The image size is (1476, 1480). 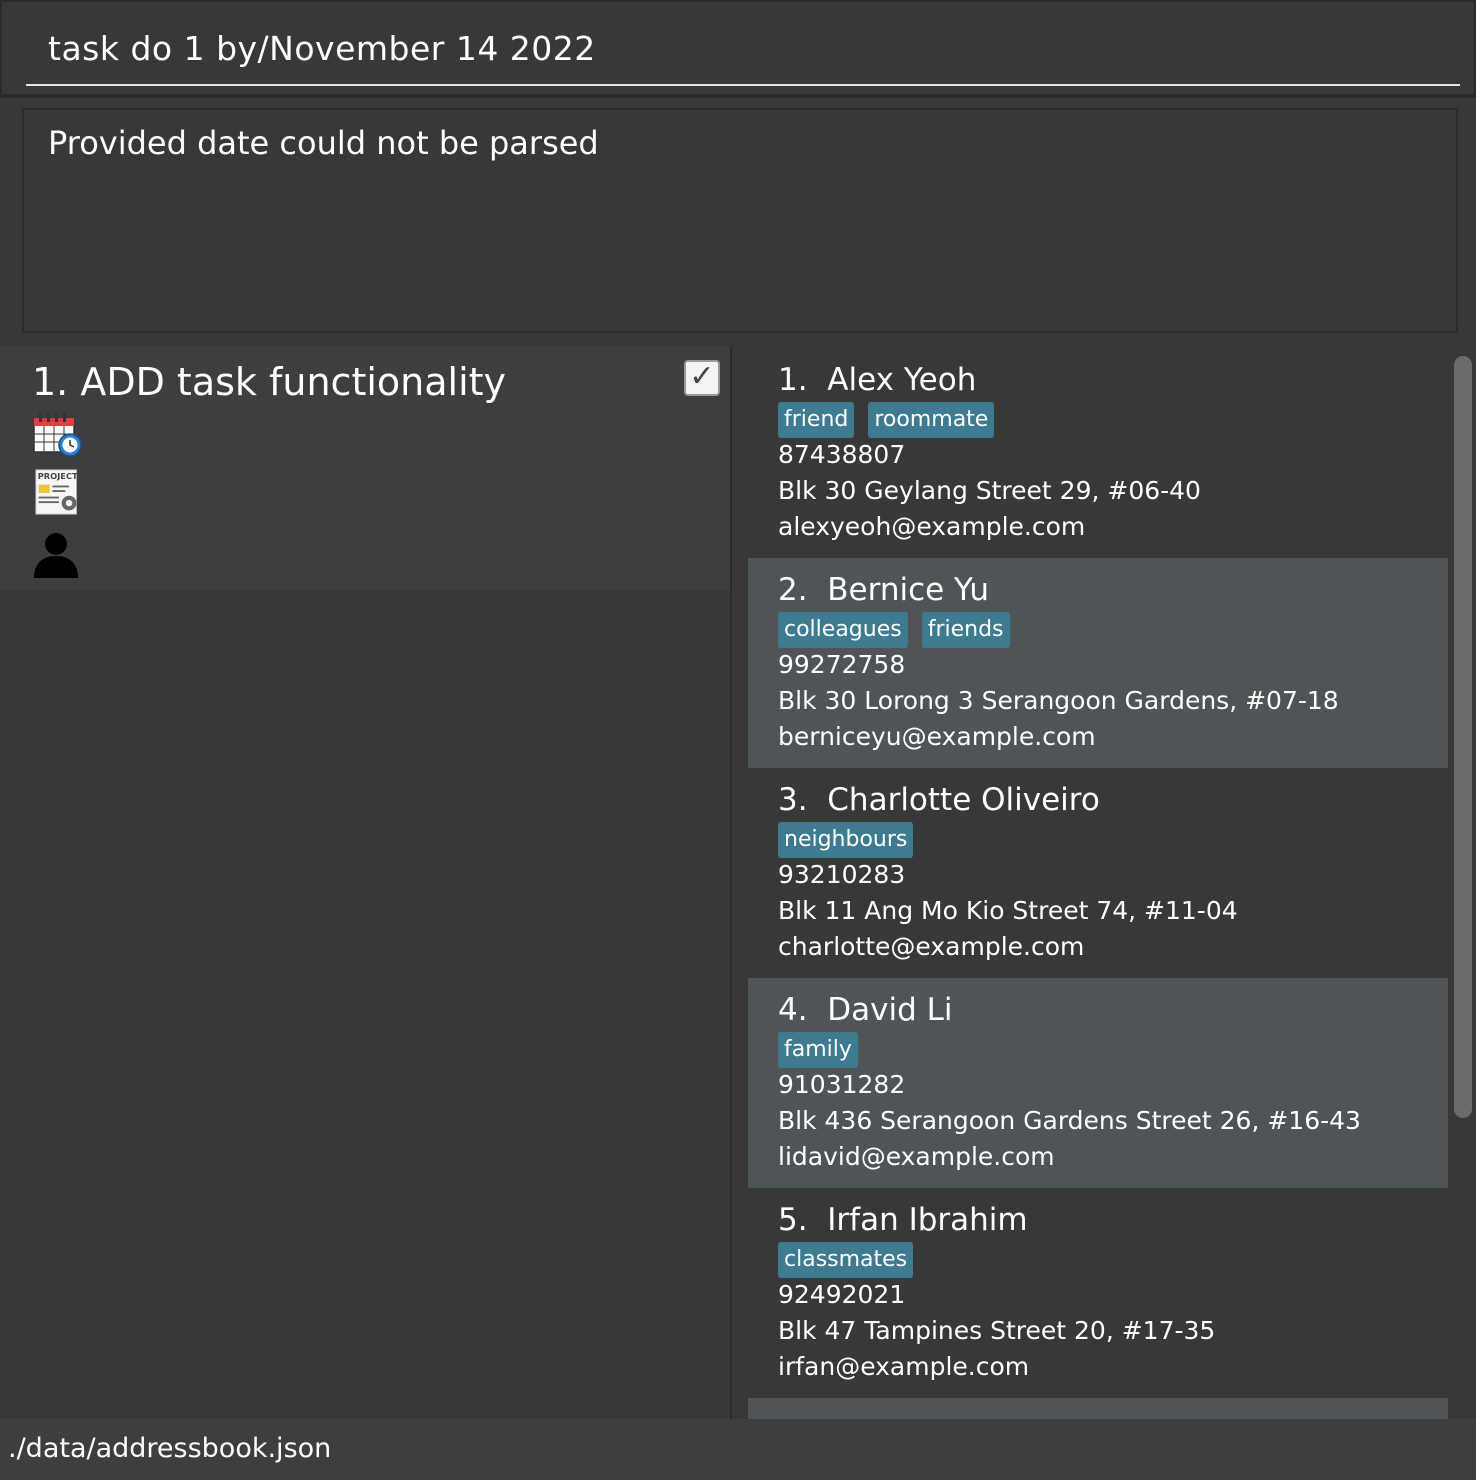 What do you see at coordinates (738, 1449) in the screenshot?
I see `status-bar-save-location: ./data/addressbook.json` at bounding box center [738, 1449].